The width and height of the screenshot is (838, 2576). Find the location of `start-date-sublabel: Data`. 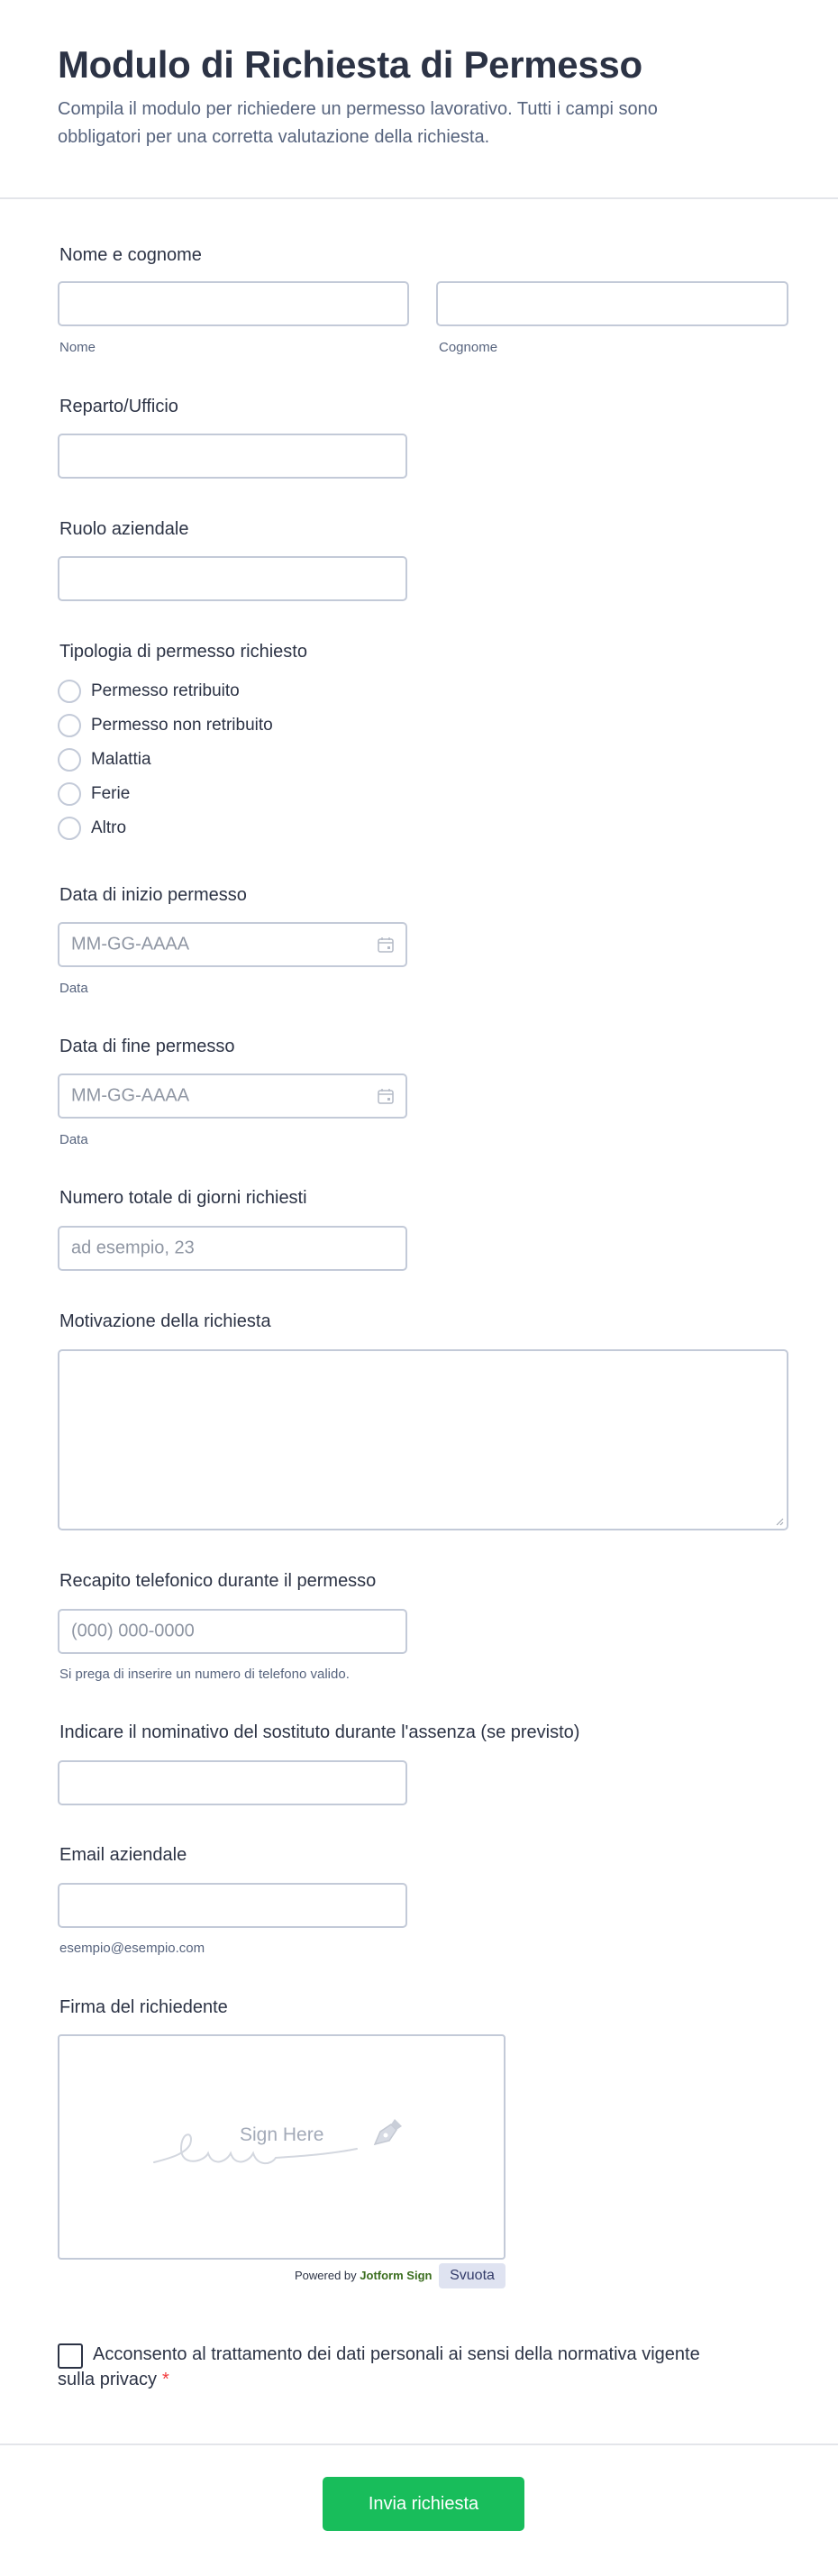

start-date-sublabel: Data is located at coordinates (73, 988).